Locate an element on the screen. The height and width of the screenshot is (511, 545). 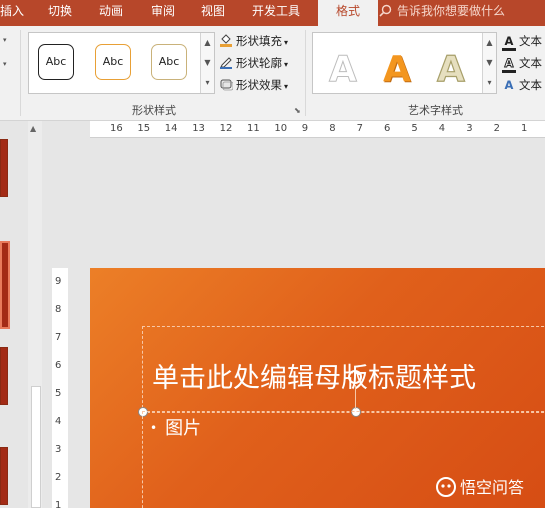
tab-review: 审阅 is located at coordinates (163, 13).